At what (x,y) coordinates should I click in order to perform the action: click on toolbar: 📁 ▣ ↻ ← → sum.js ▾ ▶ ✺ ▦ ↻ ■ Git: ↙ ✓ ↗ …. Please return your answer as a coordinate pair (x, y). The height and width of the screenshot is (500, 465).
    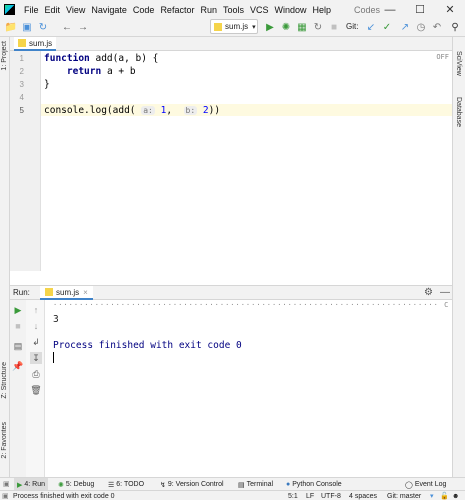
    Looking at the image, I should click on (232, 27).